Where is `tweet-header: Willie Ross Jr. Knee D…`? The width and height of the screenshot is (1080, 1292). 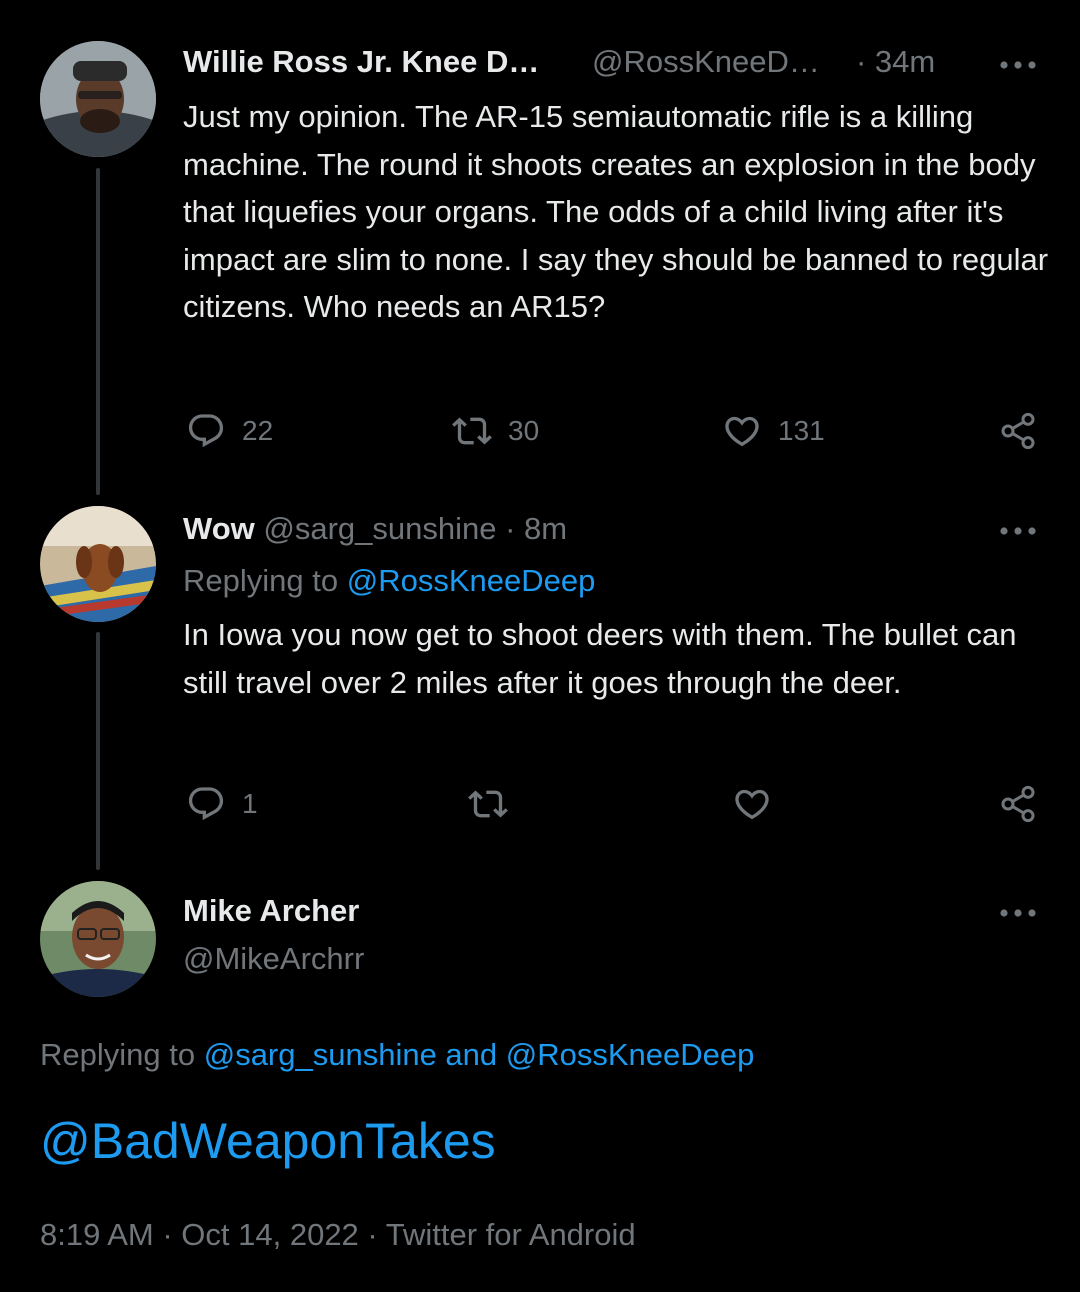
tweet-header: Willie Ross Jr. Knee D… is located at coordinates (361, 62).